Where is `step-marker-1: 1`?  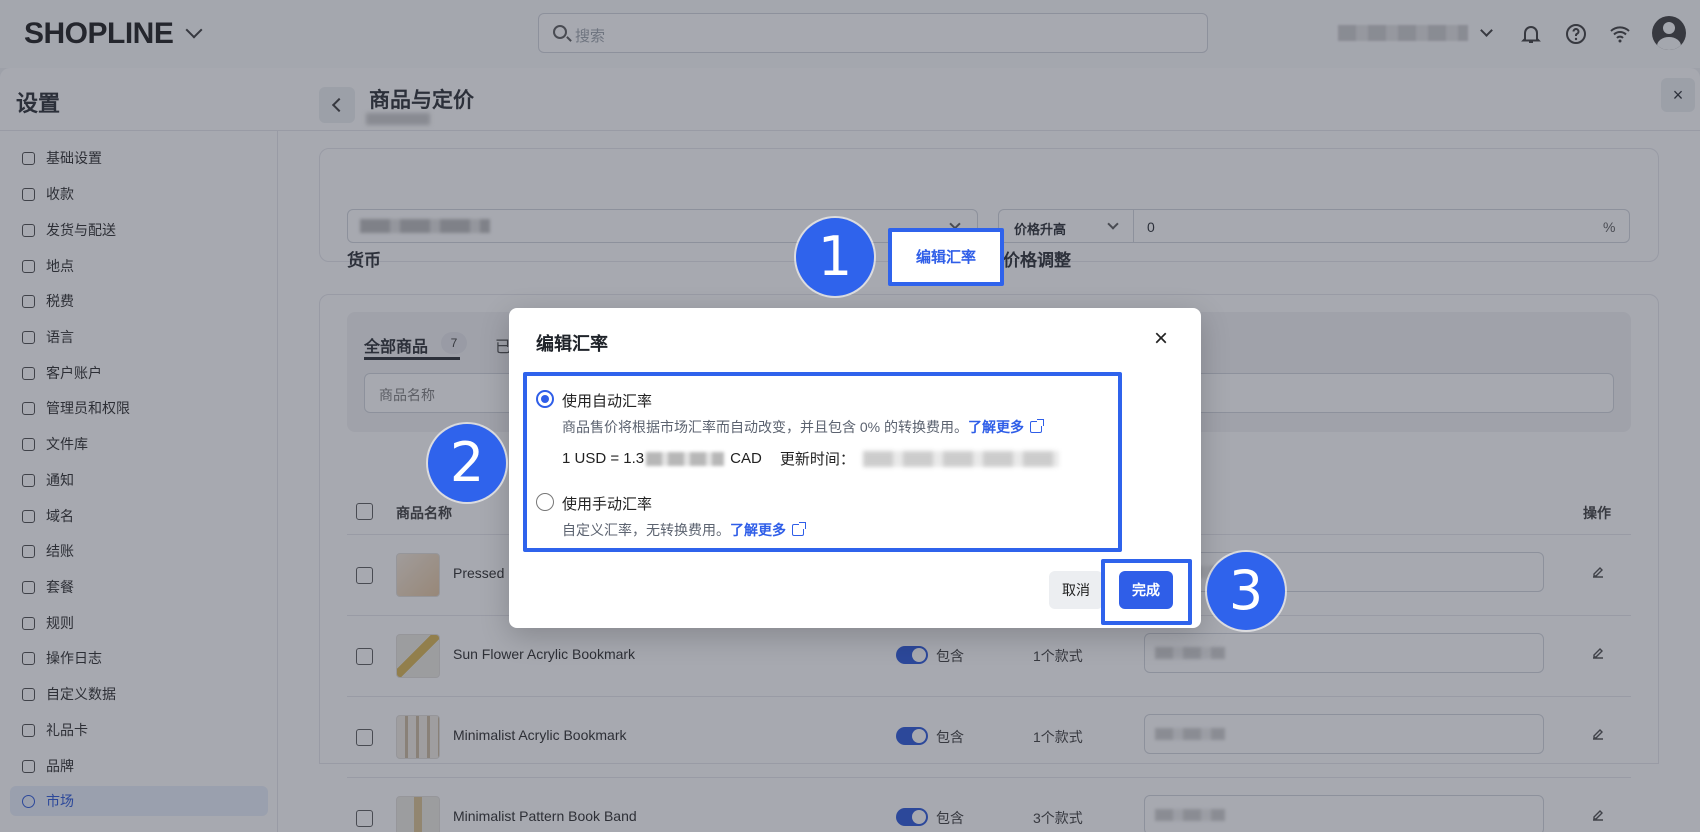 step-marker-1: 1 is located at coordinates (835, 257).